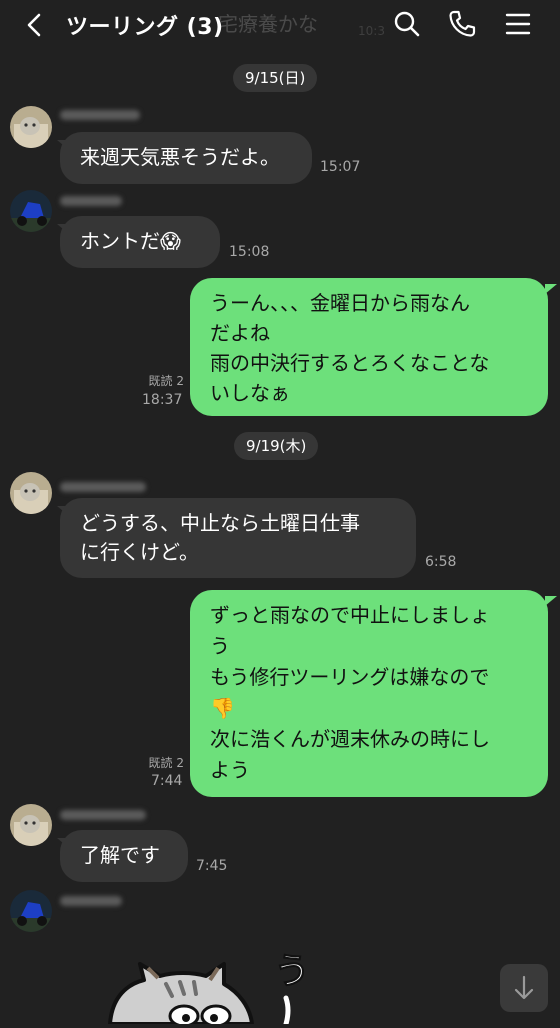 The image size is (560, 1028). I want to click on scroll-to-bottom-button, so click(524, 988).